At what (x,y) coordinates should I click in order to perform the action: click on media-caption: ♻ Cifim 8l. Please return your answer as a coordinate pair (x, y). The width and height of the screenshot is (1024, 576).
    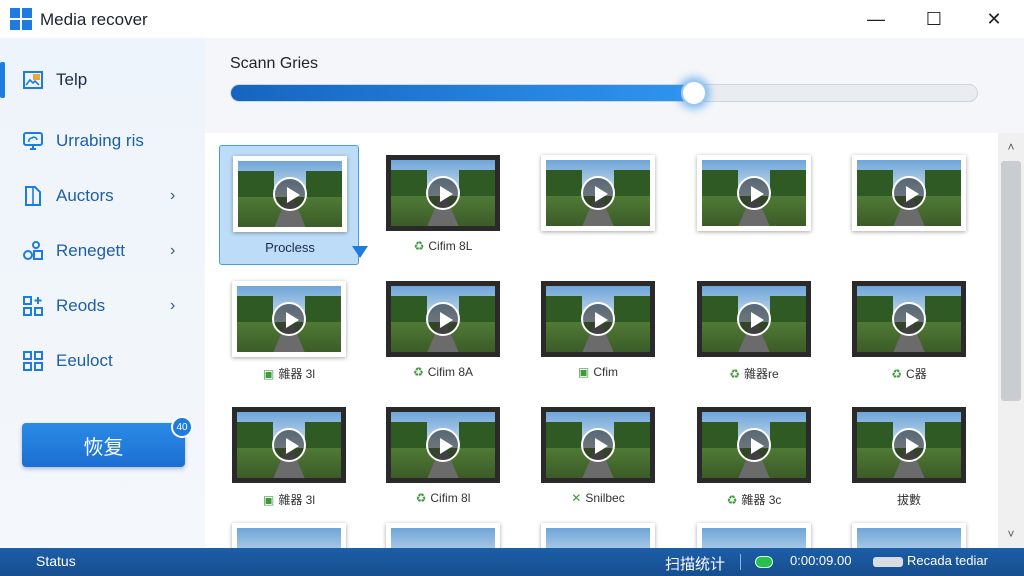
    Looking at the image, I should click on (443, 498).